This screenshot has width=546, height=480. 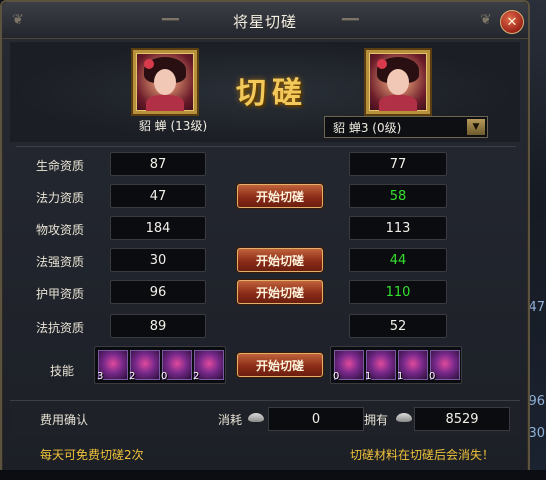 What do you see at coordinates (60, 166) in the screenshot?
I see `stat-label: 生命资质` at bounding box center [60, 166].